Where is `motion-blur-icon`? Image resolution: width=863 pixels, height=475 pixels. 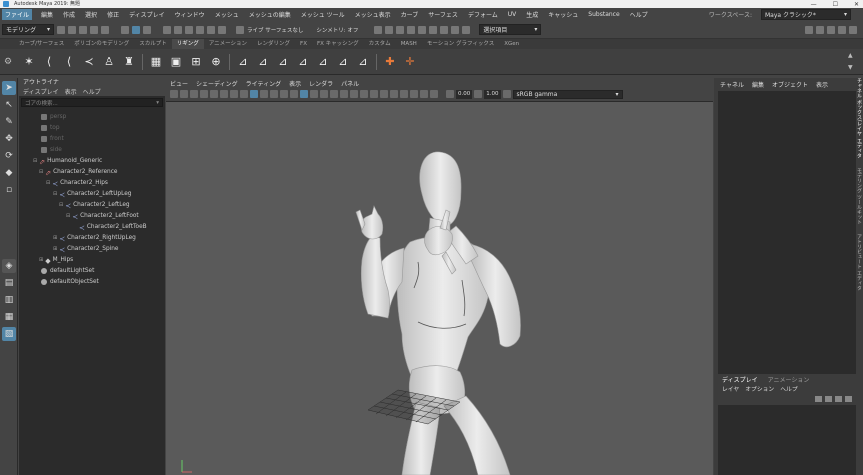
motion-blur-icon is located at coordinates (374, 94).